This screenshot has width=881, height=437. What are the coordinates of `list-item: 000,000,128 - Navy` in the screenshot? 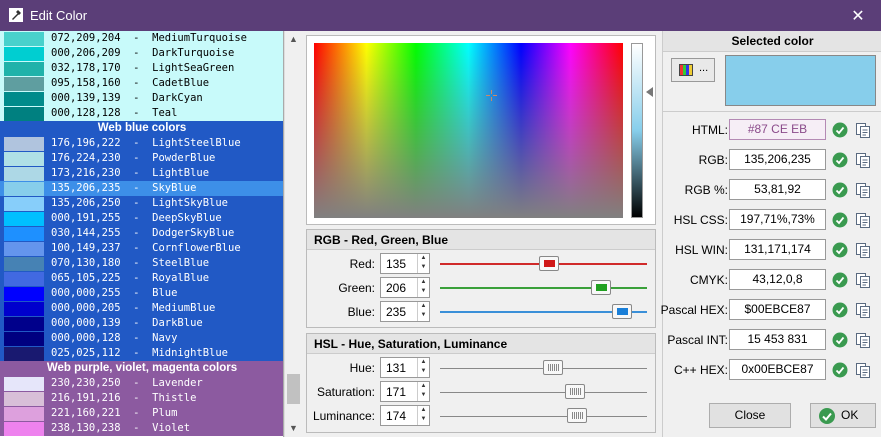 It's located at (141, 338).